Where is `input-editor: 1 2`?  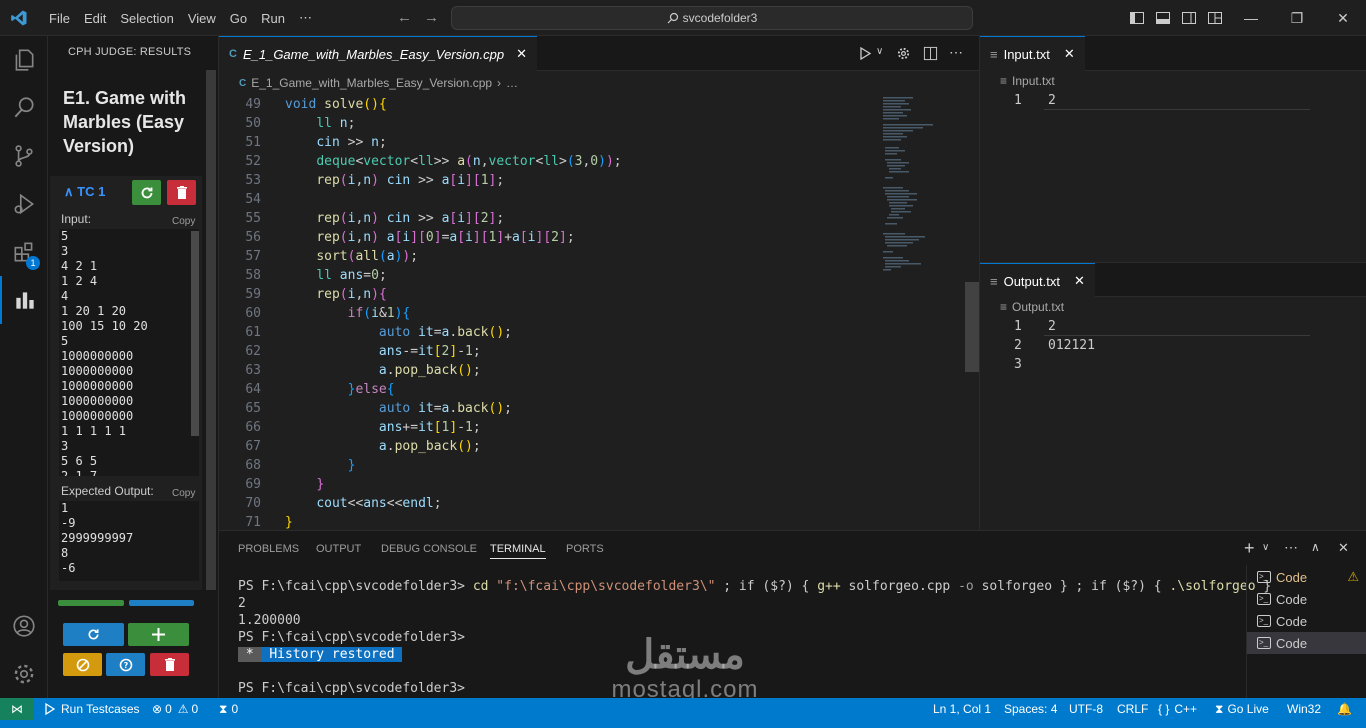 input-editor: 1 2 is located at coordinates (1173, 177).